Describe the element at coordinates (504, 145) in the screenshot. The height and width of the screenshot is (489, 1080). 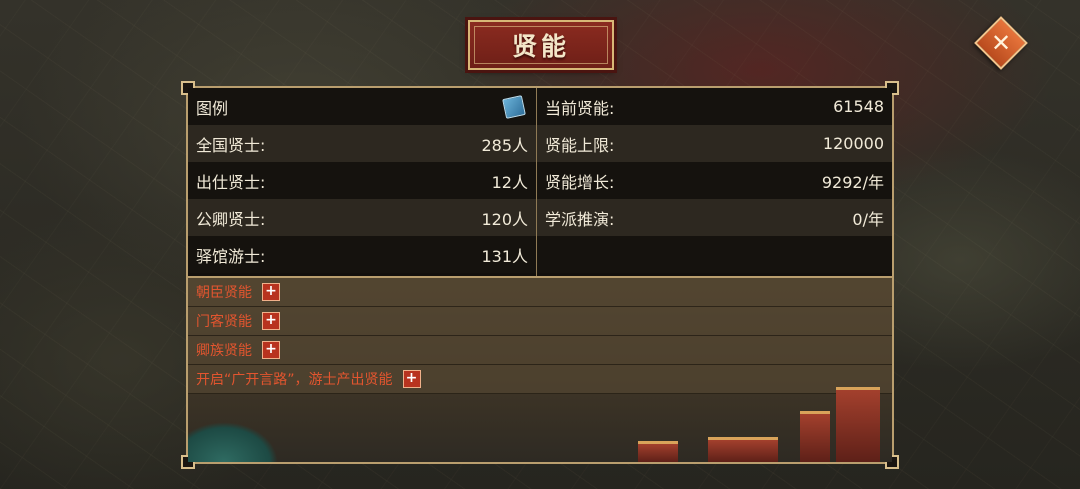
I see `stat-value: 285人` at that location.